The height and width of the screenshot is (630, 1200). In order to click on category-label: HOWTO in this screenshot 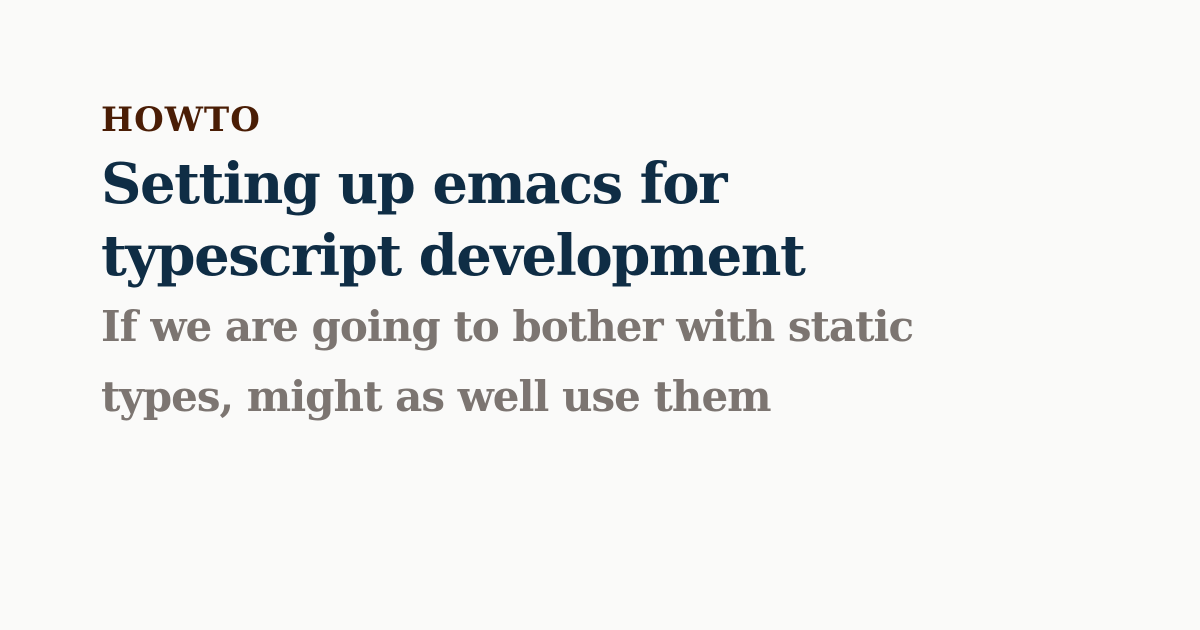, I will do `click(181, 120)`.